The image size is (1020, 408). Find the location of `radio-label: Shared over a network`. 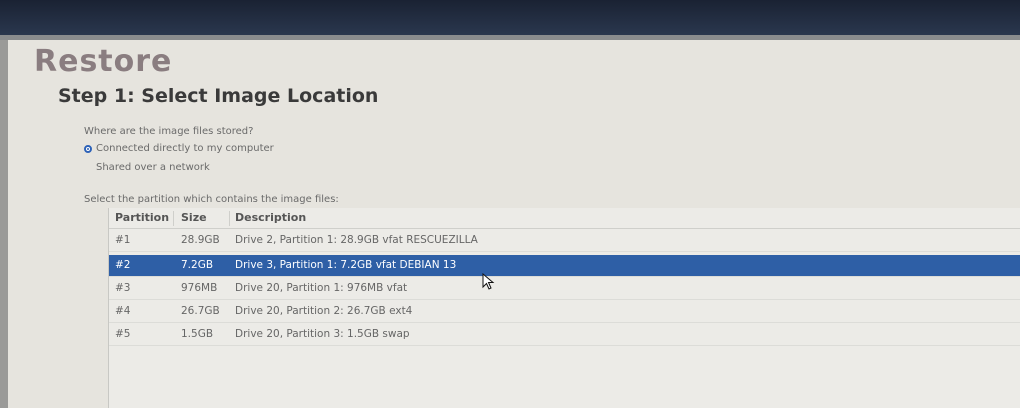

radio-label: Shared over a network is located at coordinates (153, 167).